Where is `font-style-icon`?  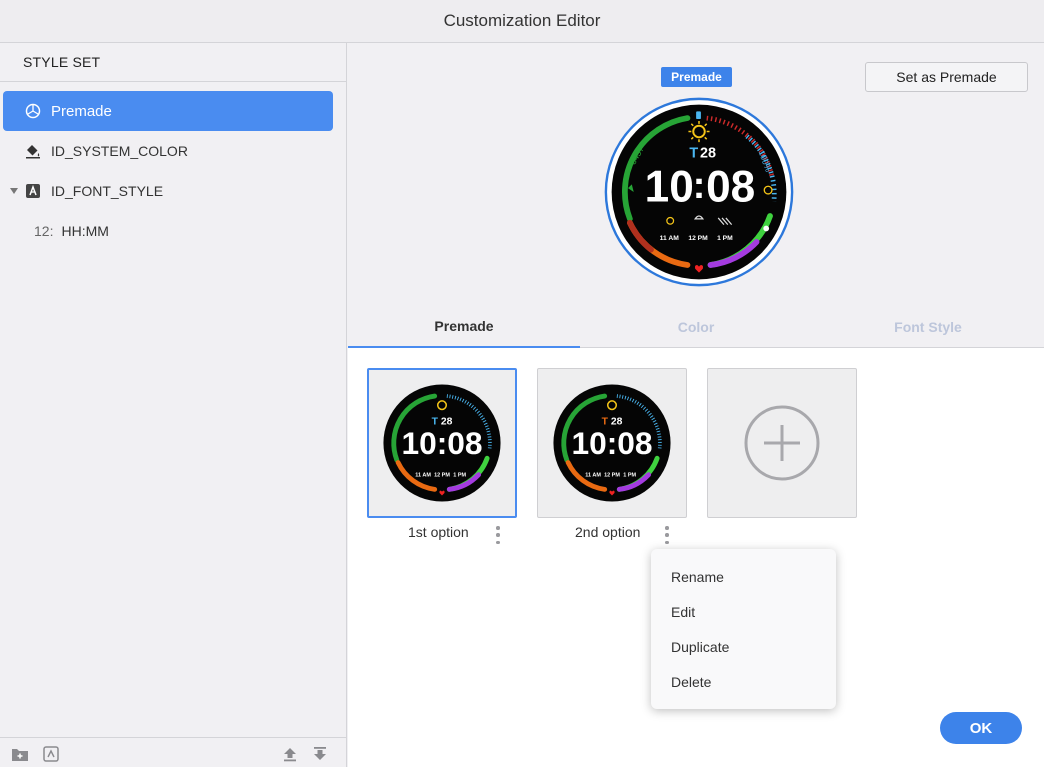
font-style-icon is located at coordinates (33, 191).